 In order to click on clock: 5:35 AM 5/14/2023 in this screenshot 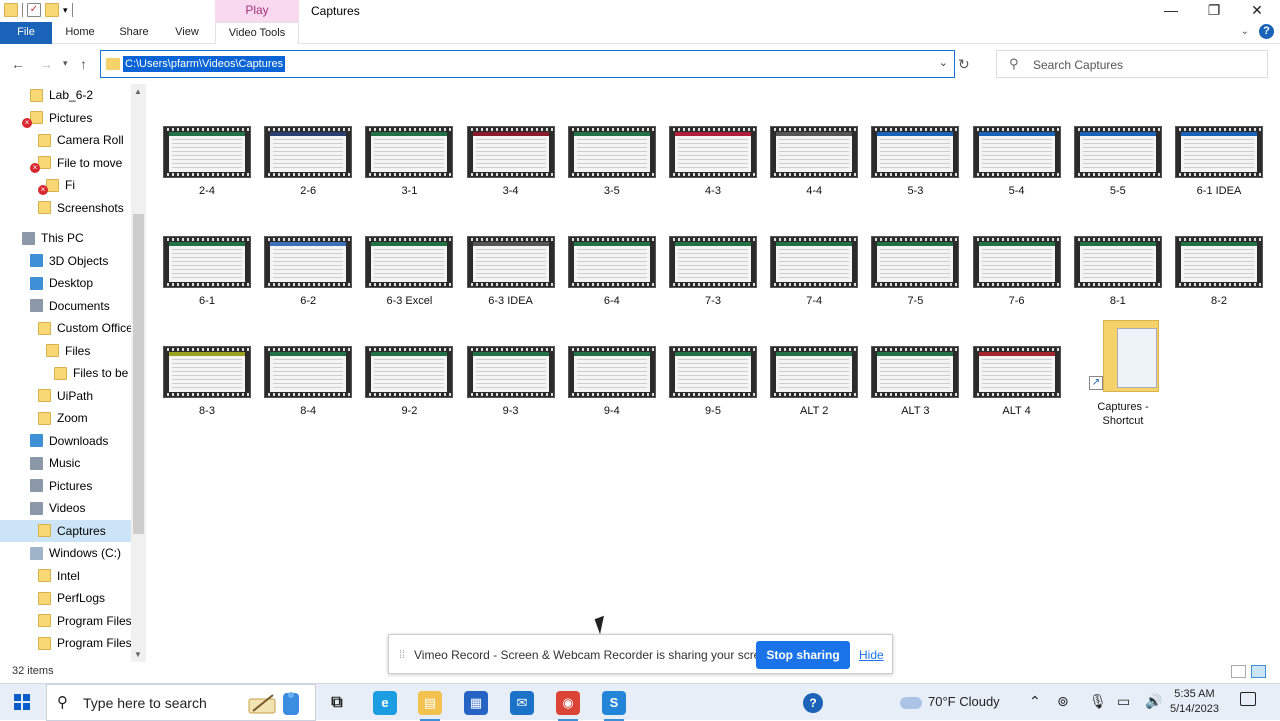, I will do `click(1194, 702)`.